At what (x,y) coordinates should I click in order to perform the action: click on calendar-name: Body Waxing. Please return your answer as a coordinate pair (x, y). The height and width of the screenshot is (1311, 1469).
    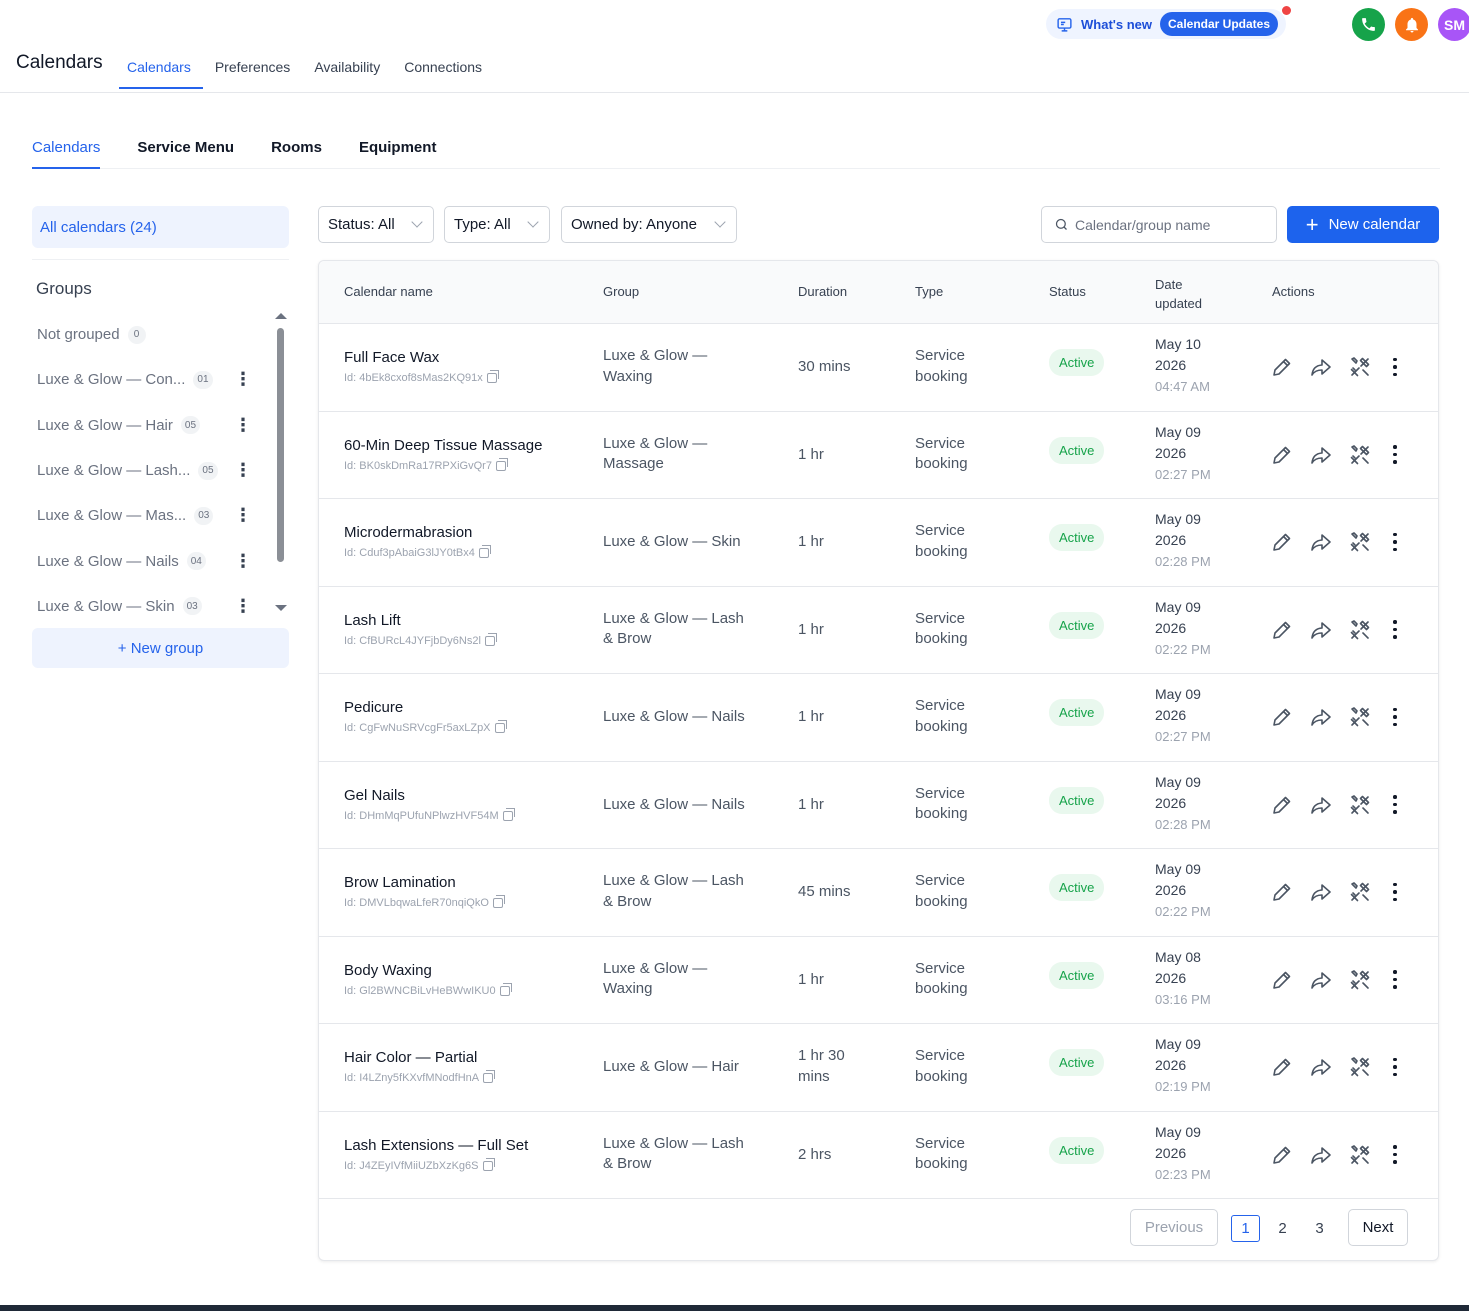
    Looking at the image, I should click on (427, 970).